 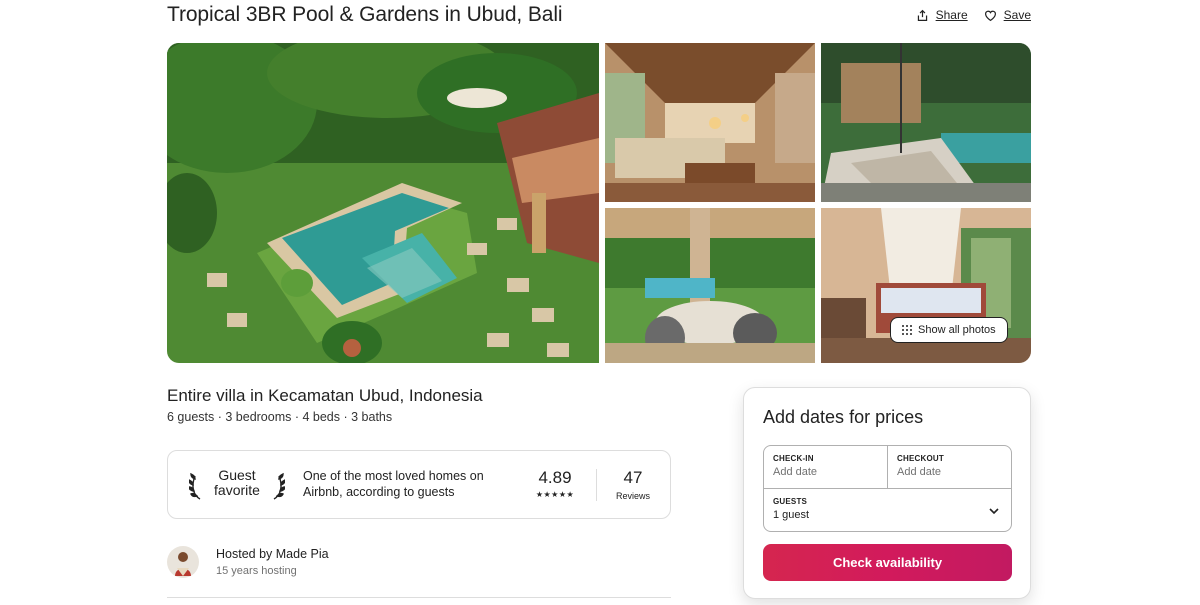 What do you see at coordinates (710, 285) in the screenshot?
I see `dining-terrace-photo` at bounding box center [710, 285].